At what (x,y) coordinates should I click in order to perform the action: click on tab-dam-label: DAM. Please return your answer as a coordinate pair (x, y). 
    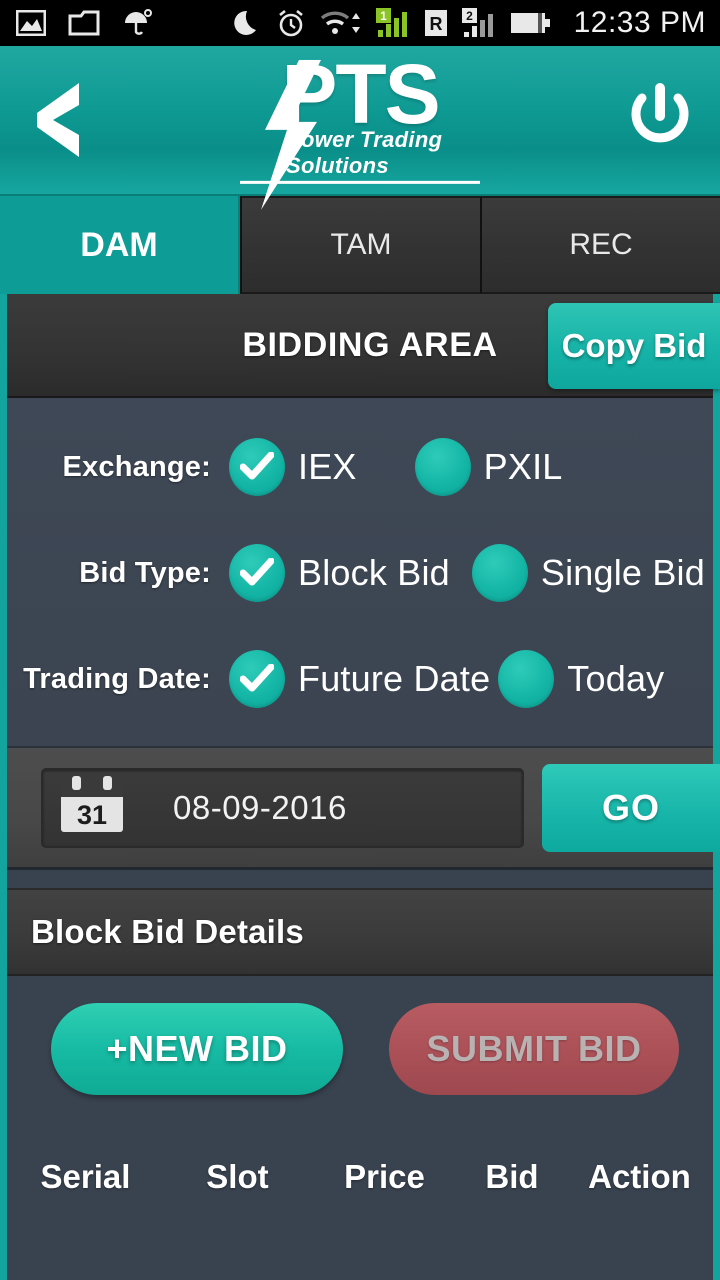
    Looking at the image, I should click on (119, 244).